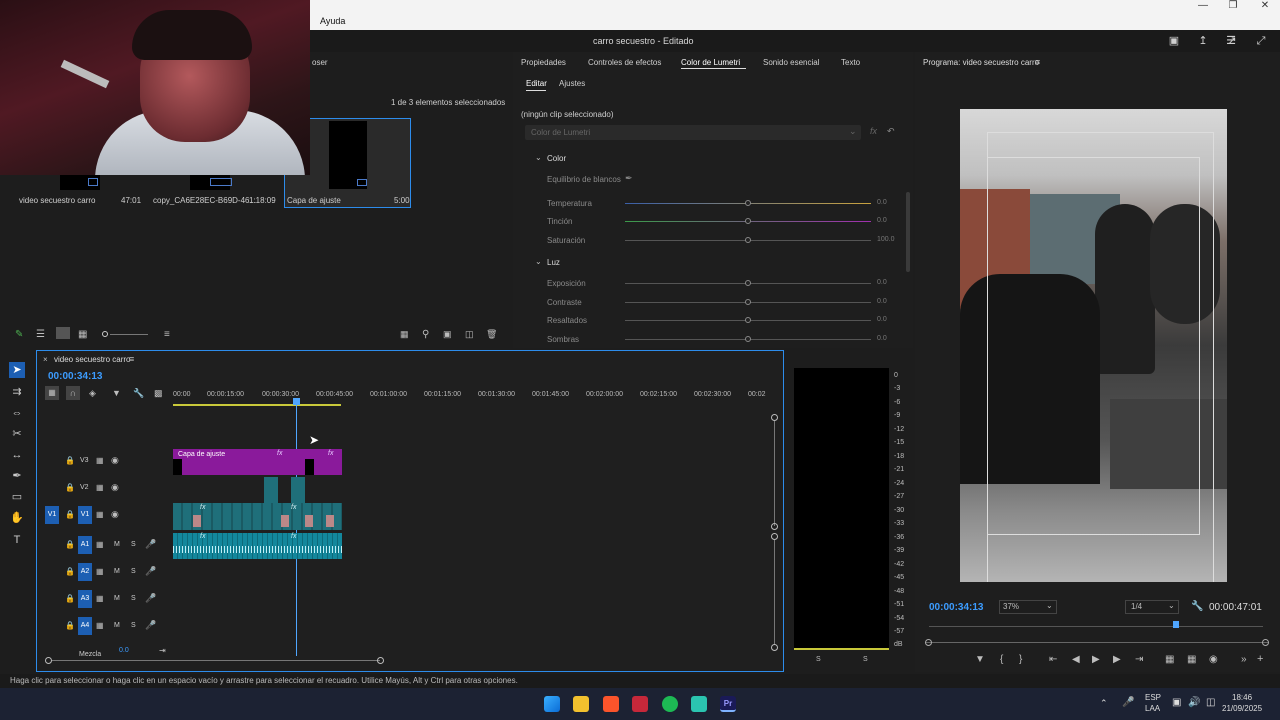 This screenshot has width=1280, height=720. What do you see at coordinates (1096, 626) in the screenshot?
I see `mini-timeline` at bounding box center [1096, 626].